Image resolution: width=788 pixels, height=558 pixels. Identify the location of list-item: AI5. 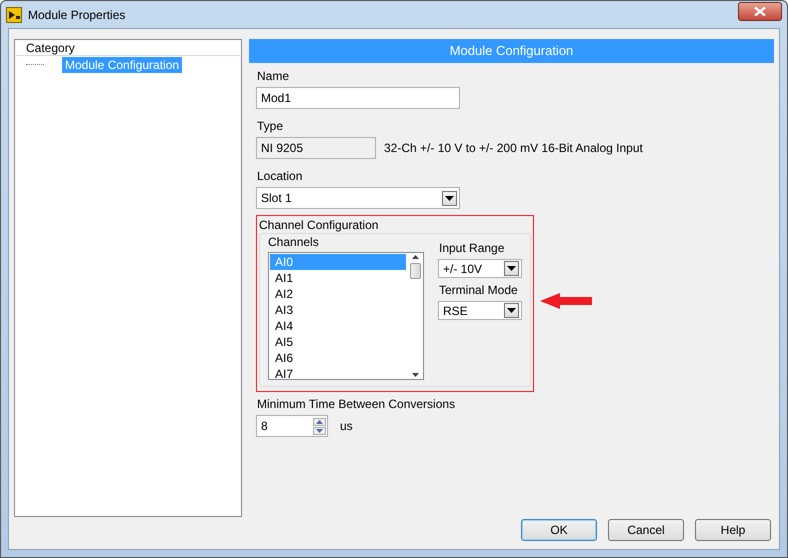
(338, 342).